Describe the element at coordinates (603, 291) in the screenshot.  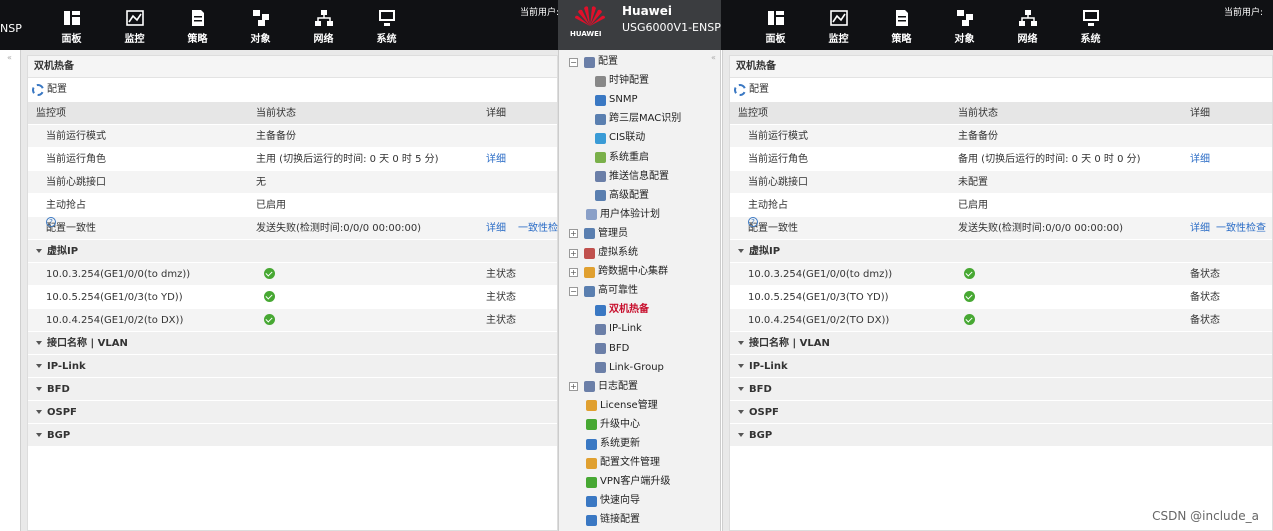
I see `menu-item: − 高可靠性` at that location.